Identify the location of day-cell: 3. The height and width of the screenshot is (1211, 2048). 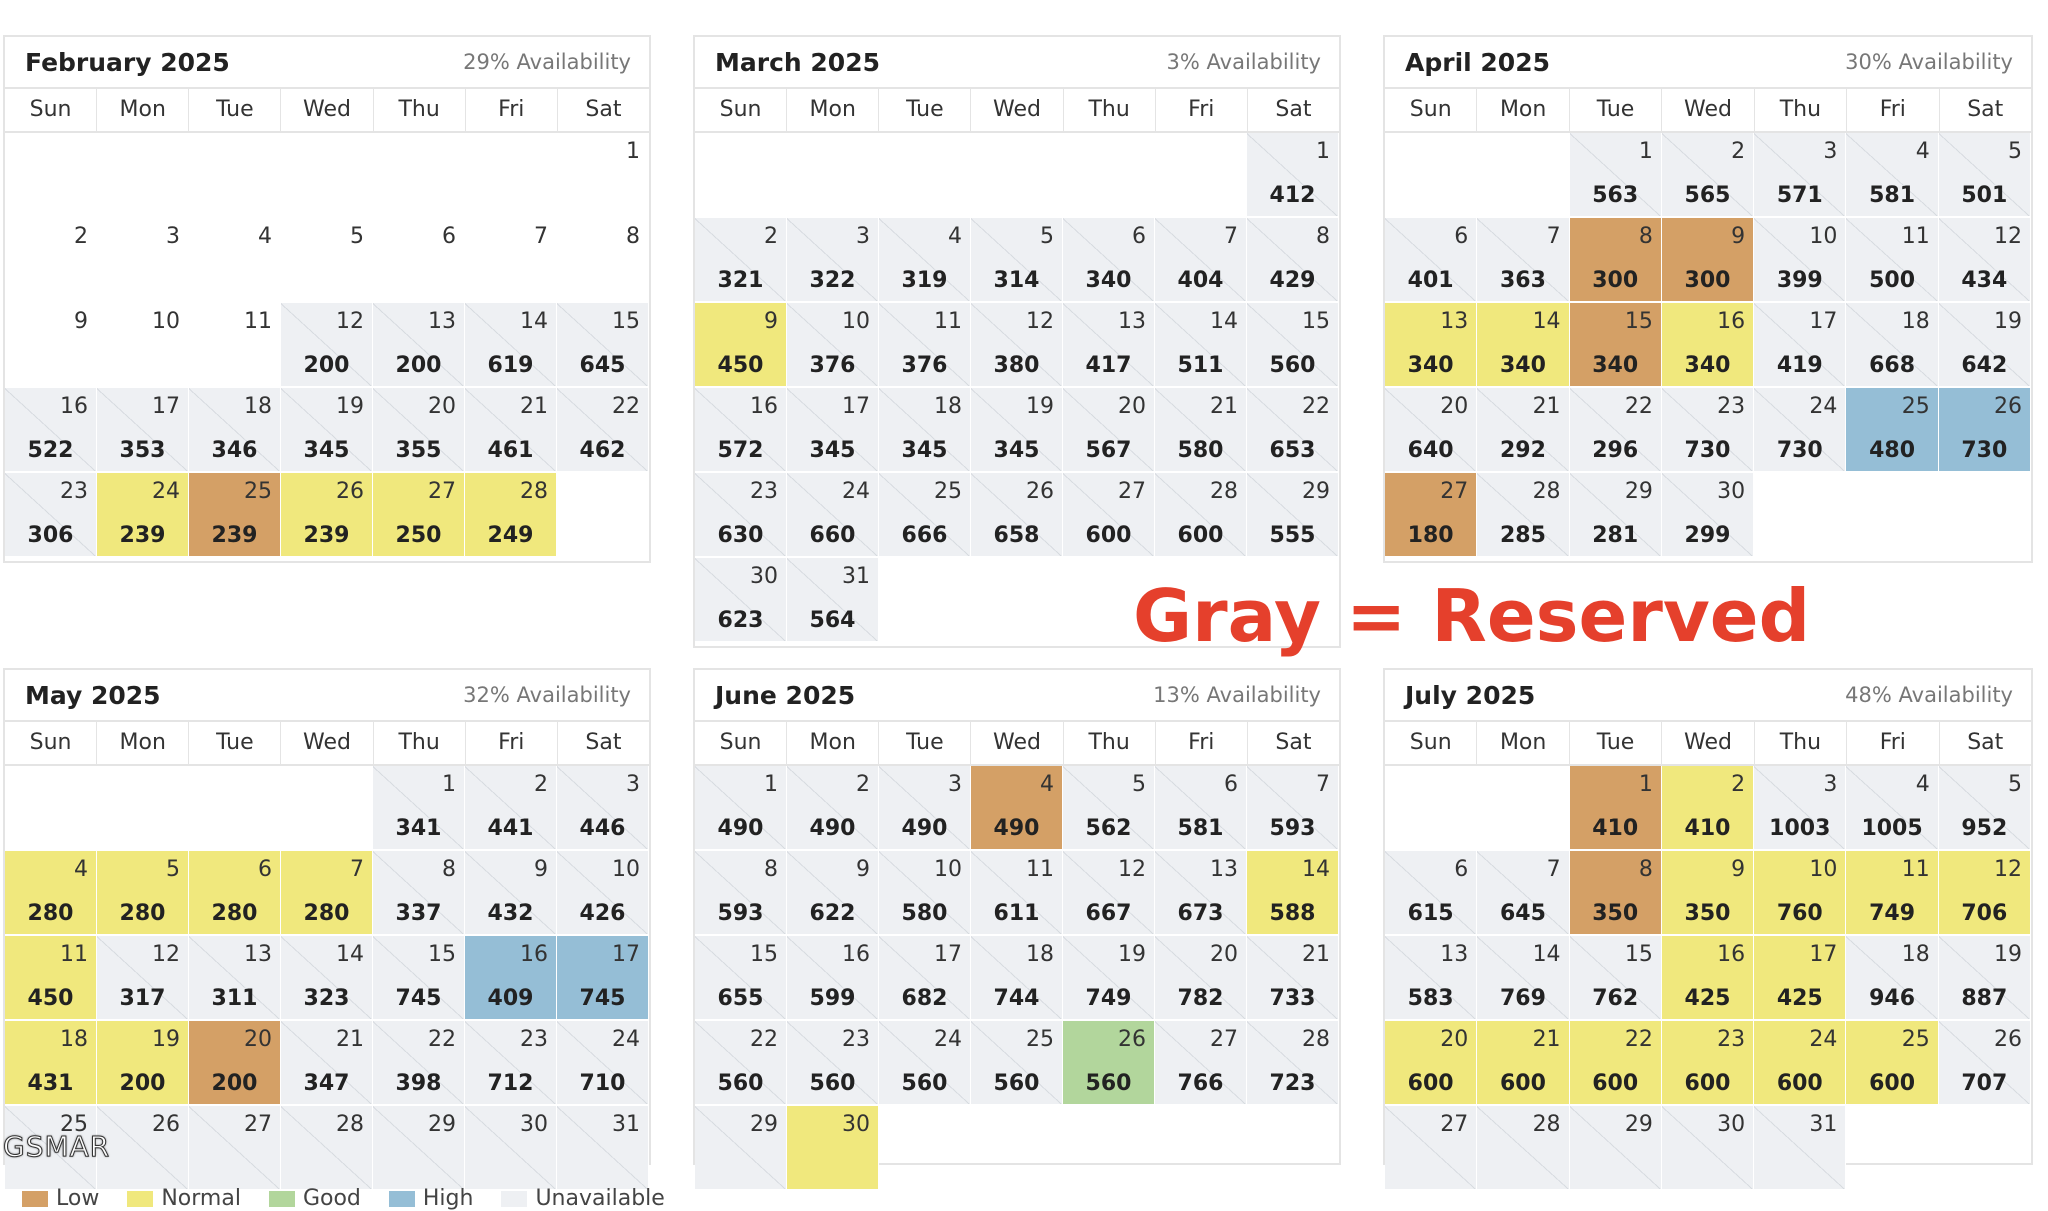
(143, 260).